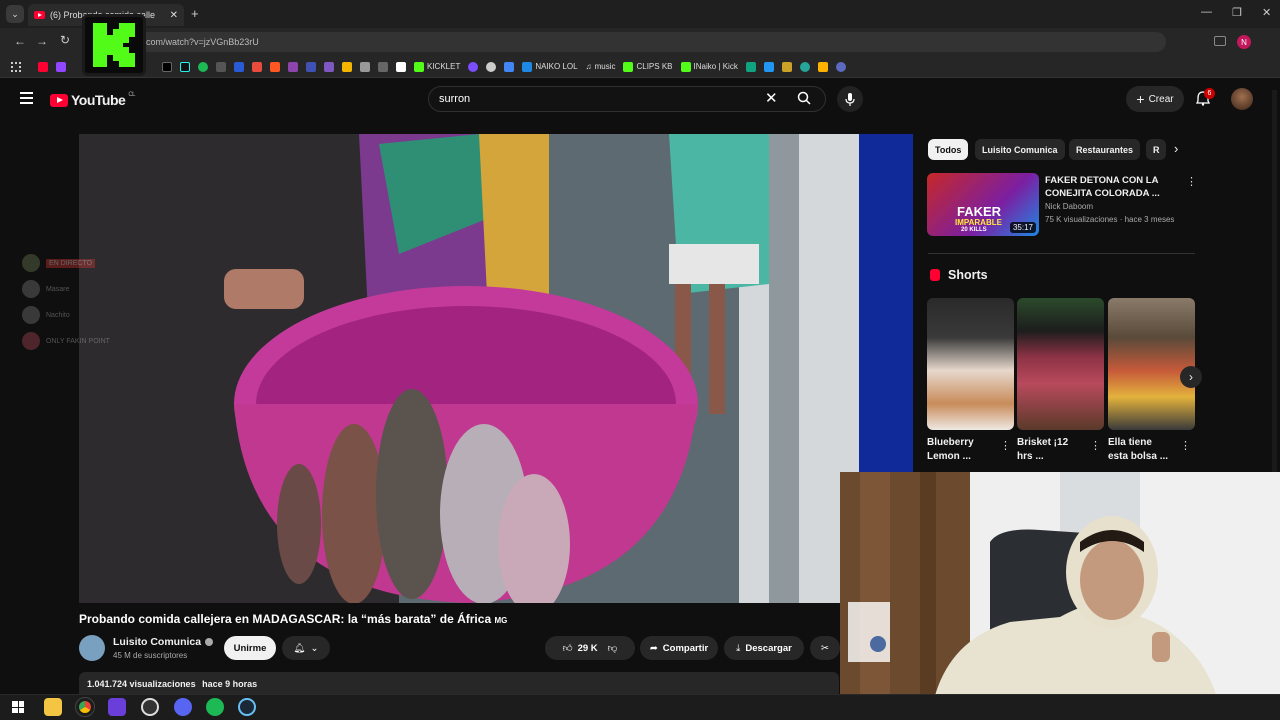 The width and height of the screenshot is (1280, 720). I want to click on chevron-right-icon: ›, so click(1176, 148).